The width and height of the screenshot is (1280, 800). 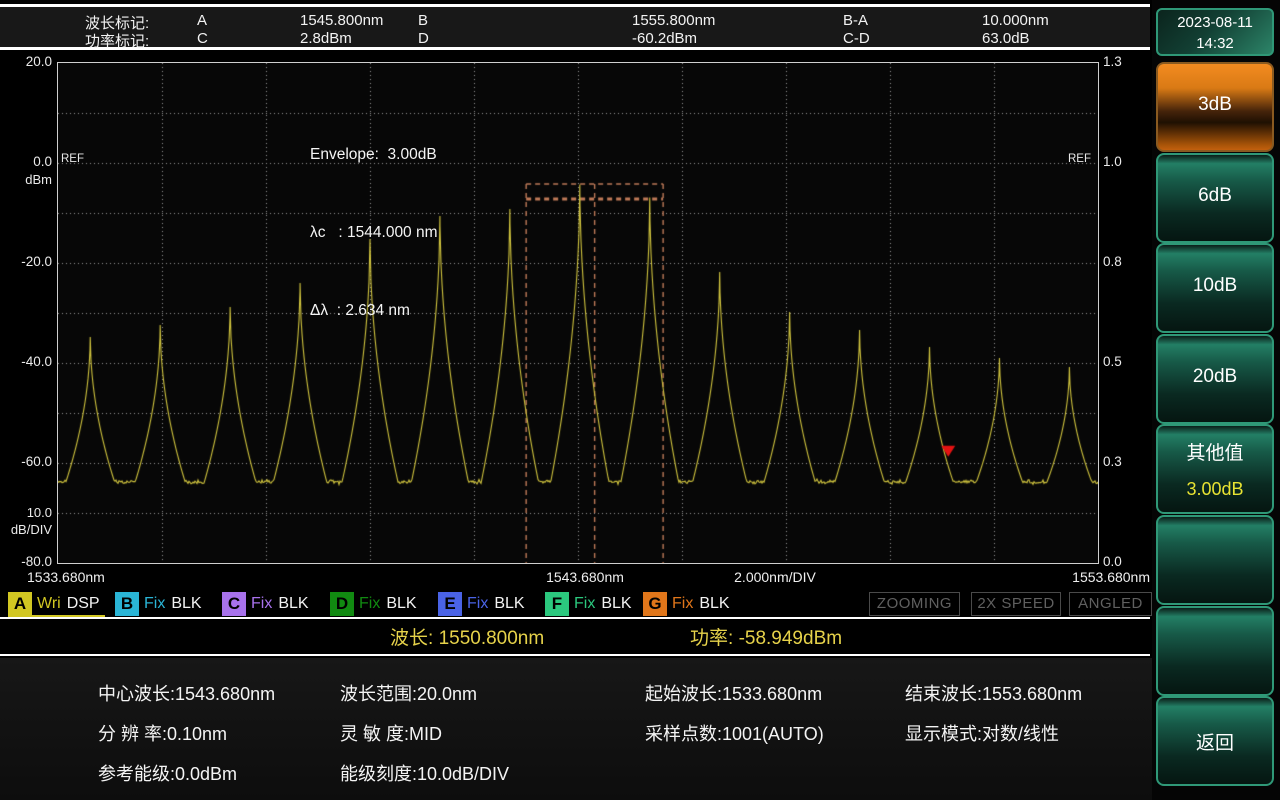 What do you see at coordinates (234, 604) in the screenshot?
I see `trace-letter-box: C` at bounding box center [234, 604].